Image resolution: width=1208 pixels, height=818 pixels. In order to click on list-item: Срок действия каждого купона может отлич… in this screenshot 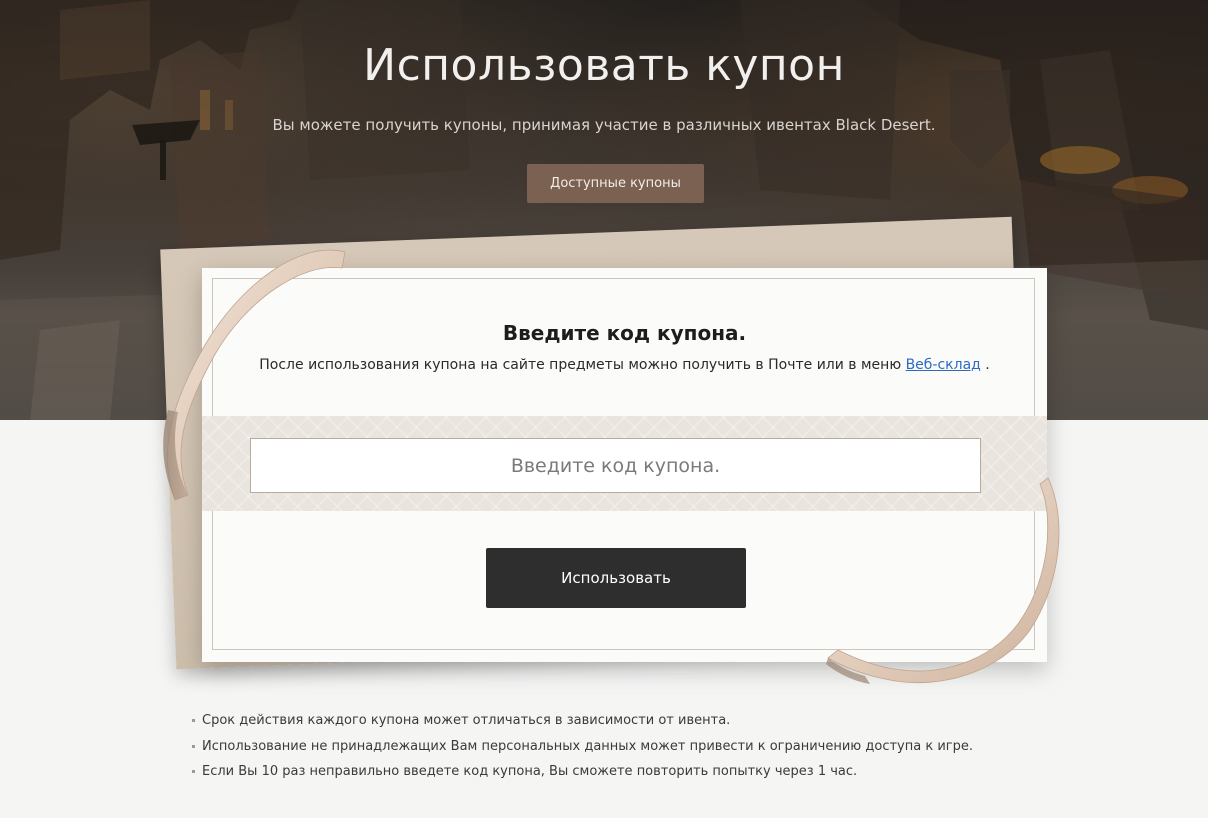, I will do `click(581, 721)`.